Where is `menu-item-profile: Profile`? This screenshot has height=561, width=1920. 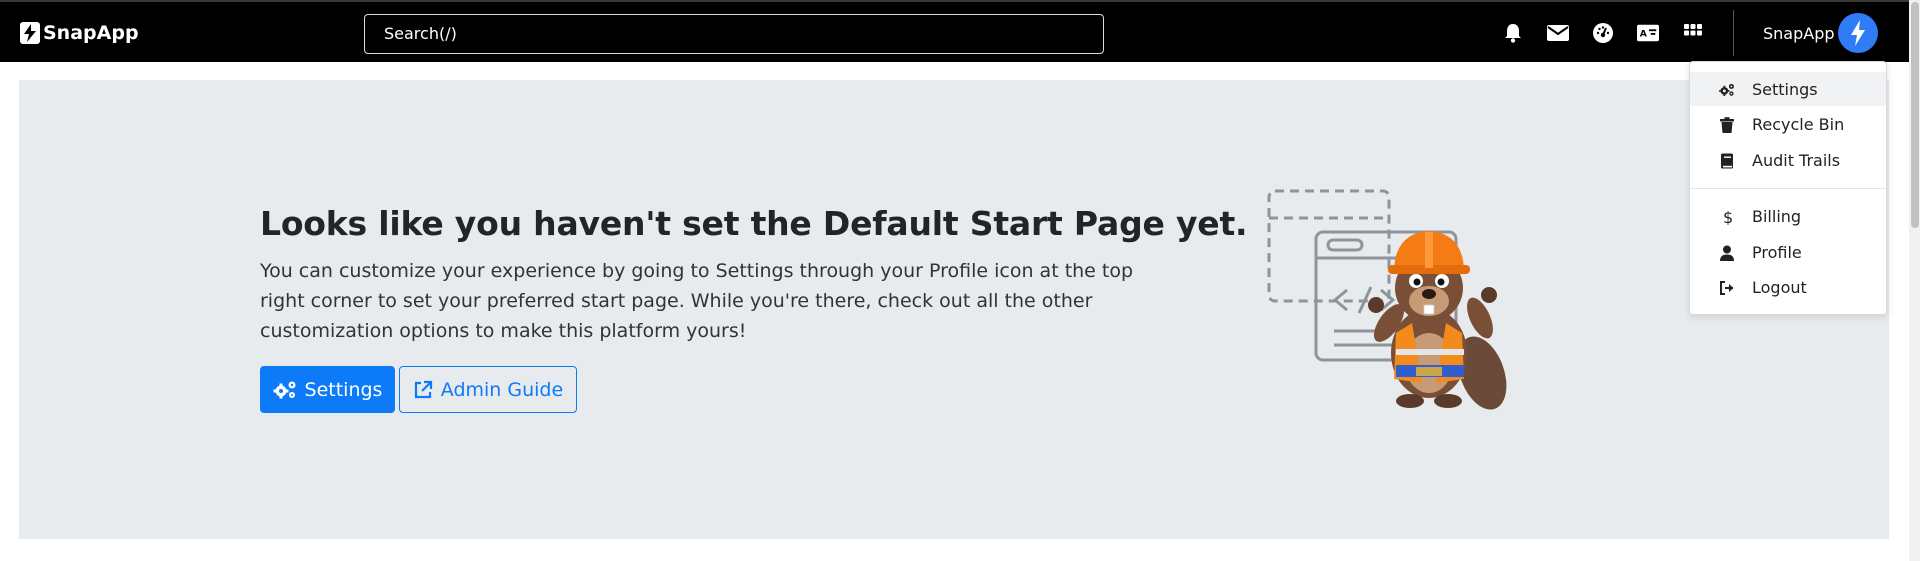
menu-item-profile: Profile is located at coordinates (1788, 252).